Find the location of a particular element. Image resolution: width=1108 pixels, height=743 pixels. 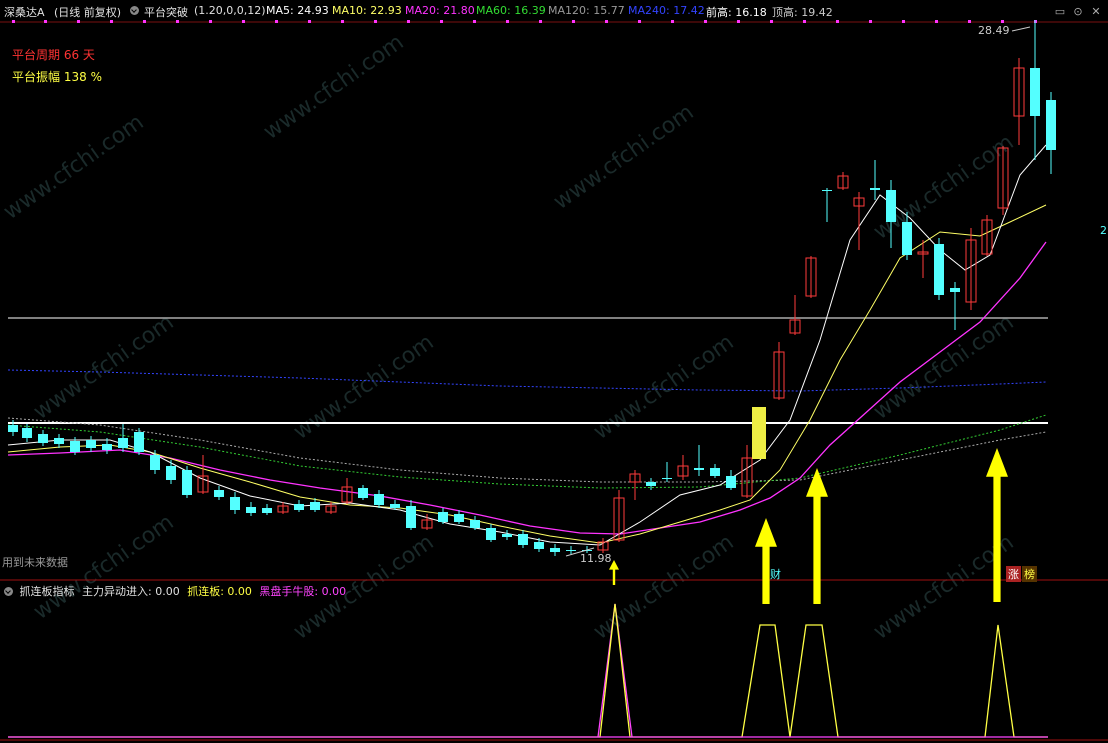

breakout-highlight is located at coordinates (759, 433).